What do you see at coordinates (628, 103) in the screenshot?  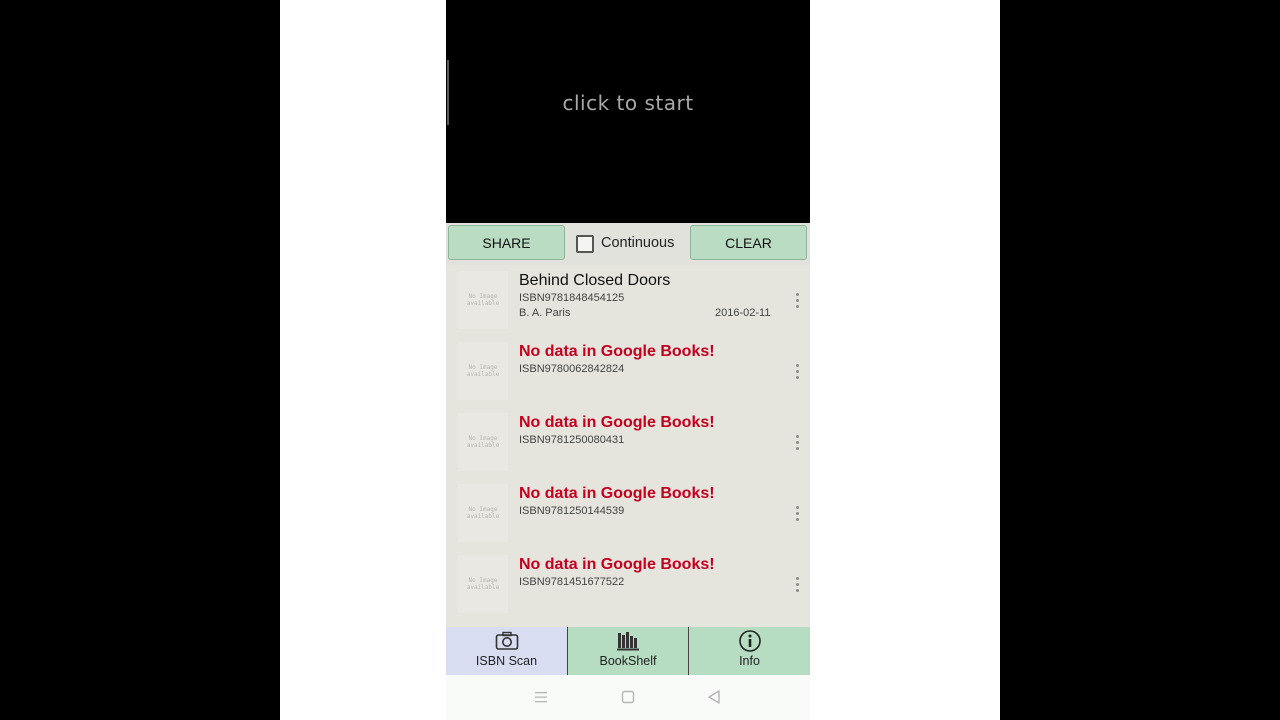 I see `camera-start-hint: click to start` at bounding box center [628, 103].